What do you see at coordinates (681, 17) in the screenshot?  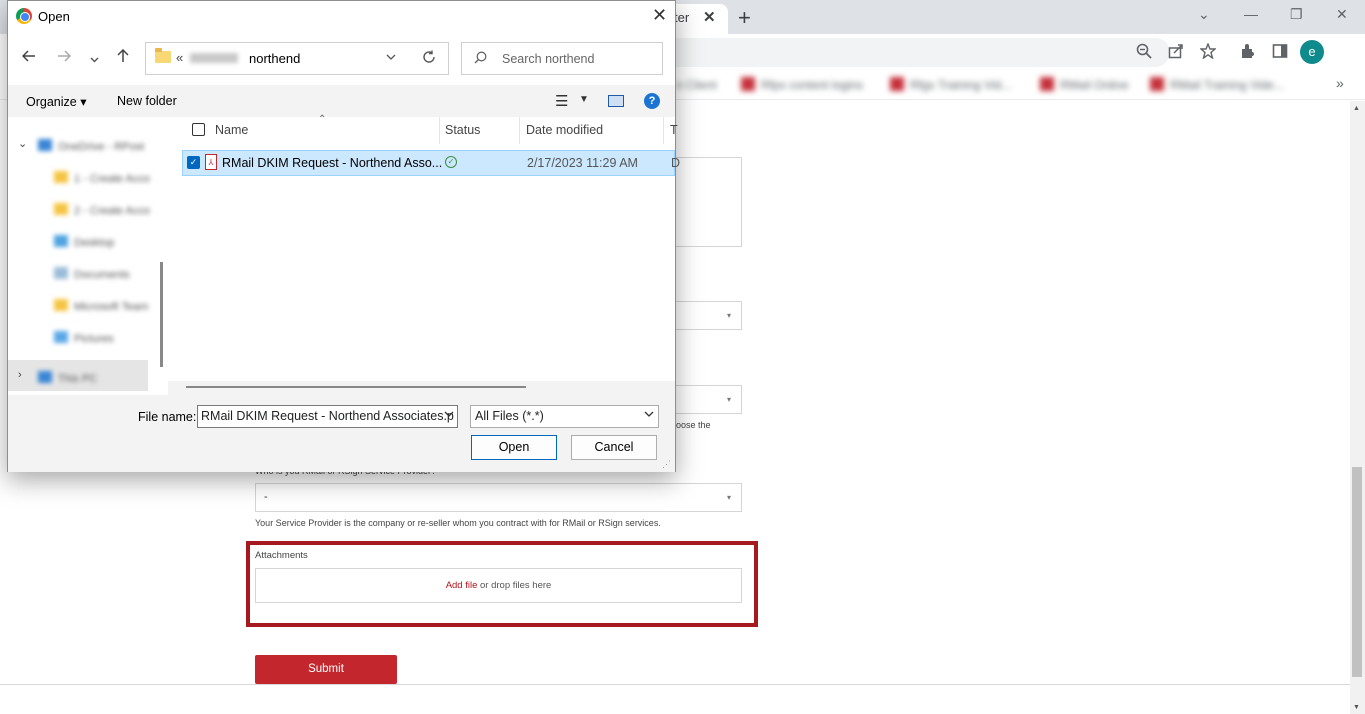 I see `tab-title: ter` at bounding box center [681, 17].